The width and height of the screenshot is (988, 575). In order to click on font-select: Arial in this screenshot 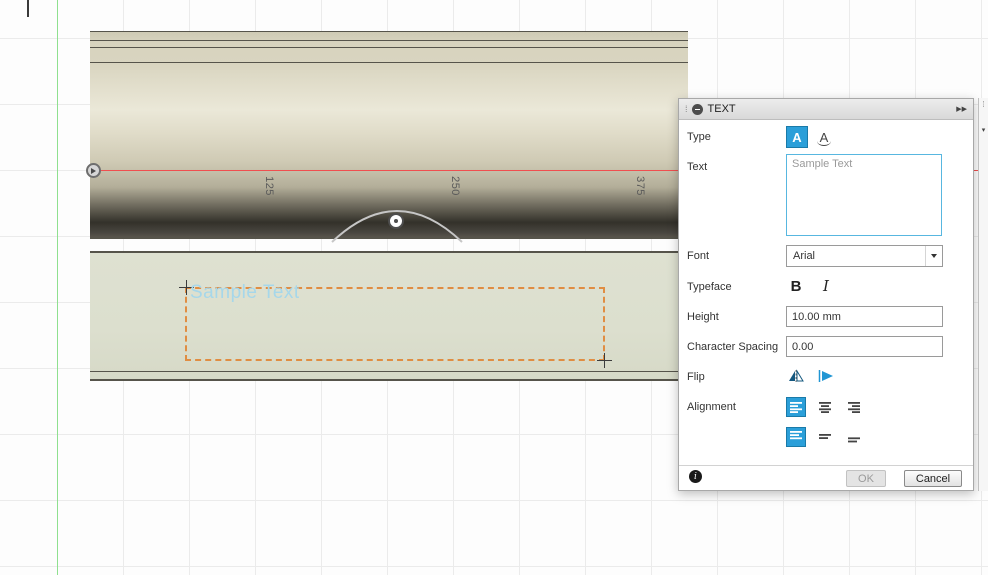, I will do `click(864, 256)`.